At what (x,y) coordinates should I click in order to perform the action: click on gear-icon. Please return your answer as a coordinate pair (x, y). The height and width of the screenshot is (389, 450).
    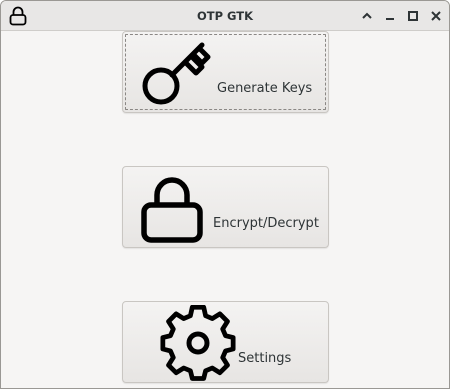
    Looking at the image, I should click on (198, 343).